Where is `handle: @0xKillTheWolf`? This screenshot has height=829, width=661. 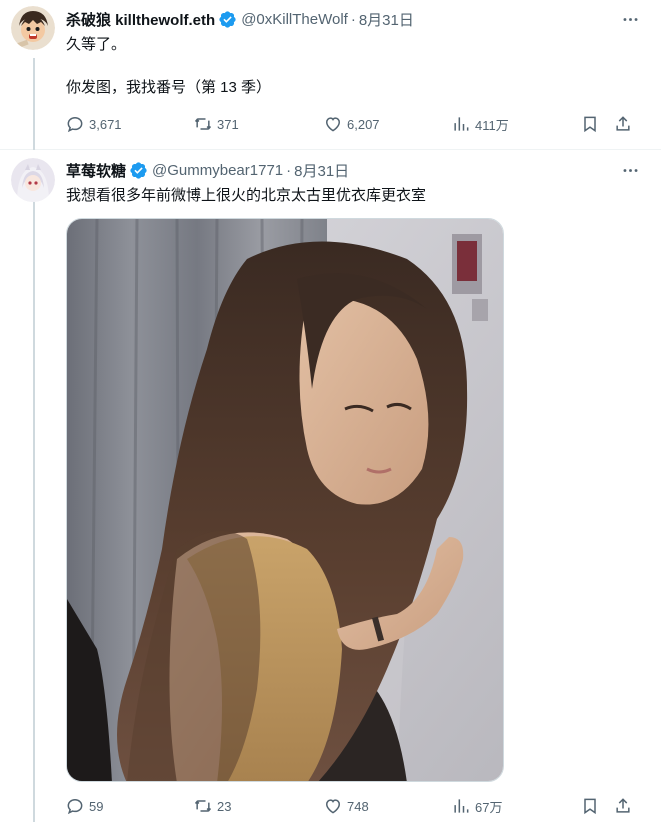 handle: @0xKillTheWolf is located at coordinates (294, 19).